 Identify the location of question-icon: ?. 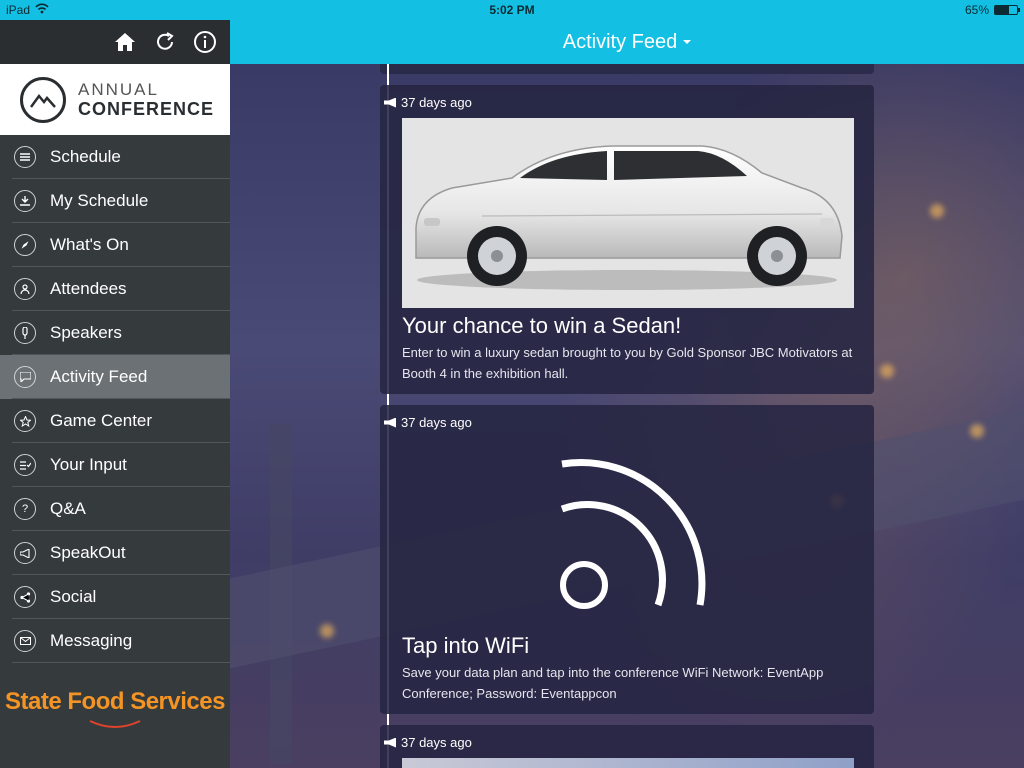
(25, 509).